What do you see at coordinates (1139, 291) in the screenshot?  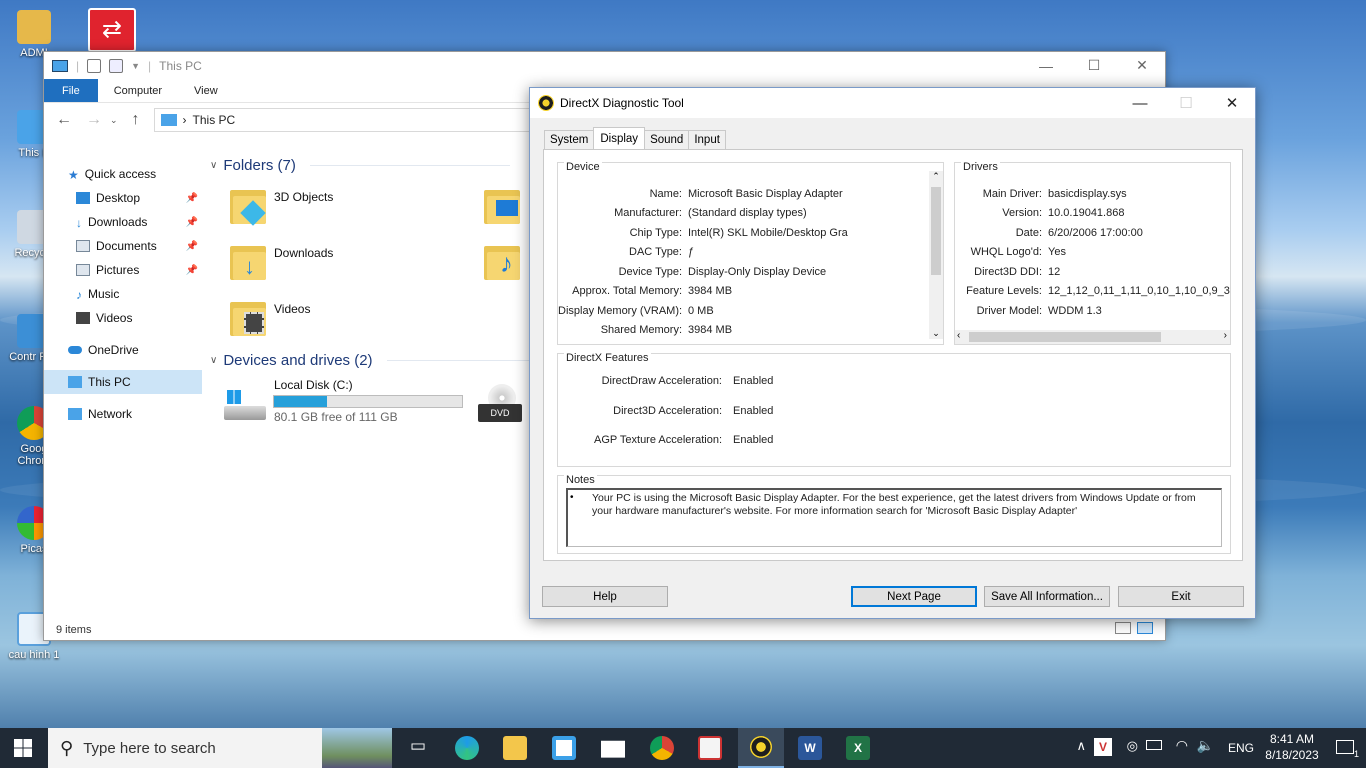 I see `driver-value: 12_1,12_0,11_1,11_0,10_1,10_0,9_3` at bounding box center [1139, 291].